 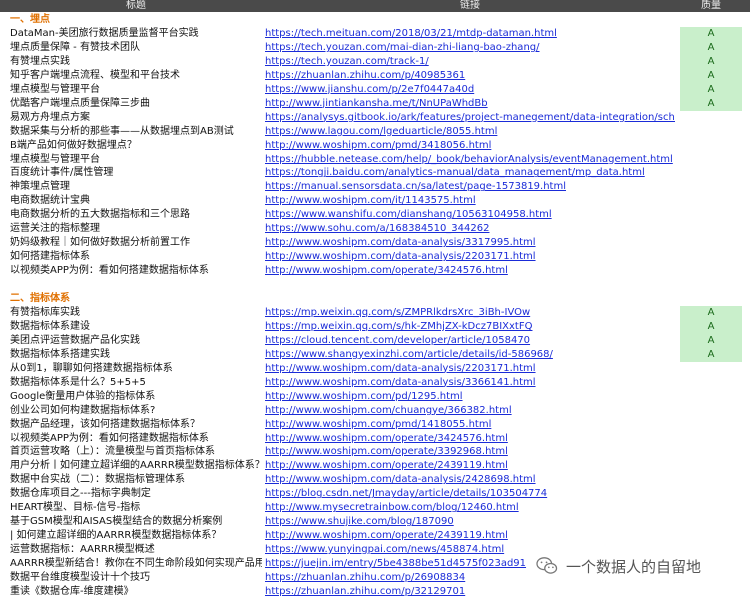 What do you see at coordinates (470, 76) in the screenshot?
I see `row-link: https://zhuanlan.zhihu.com/p/40985361` at bounding box center [470, 76].